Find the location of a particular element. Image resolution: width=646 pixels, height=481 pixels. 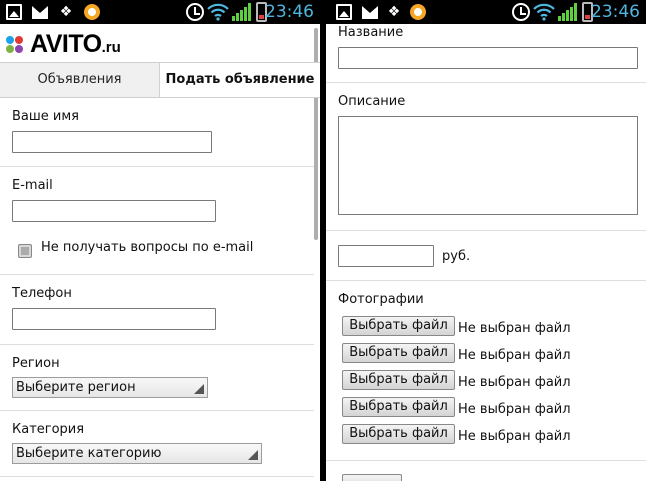

description-textarea is located at coordinates (488, 165).